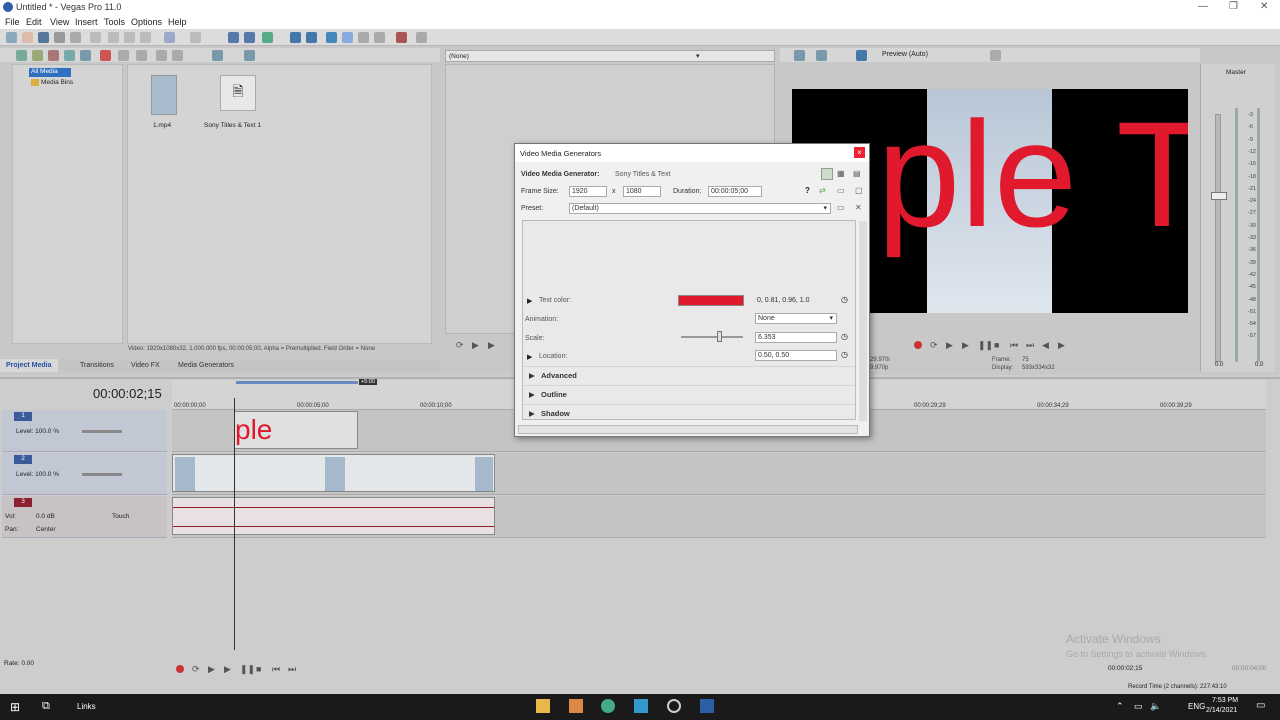  Describe the element at coordinates (50, 72) in the screenshot. I see `tree-item-all-media: All Media` at that location.